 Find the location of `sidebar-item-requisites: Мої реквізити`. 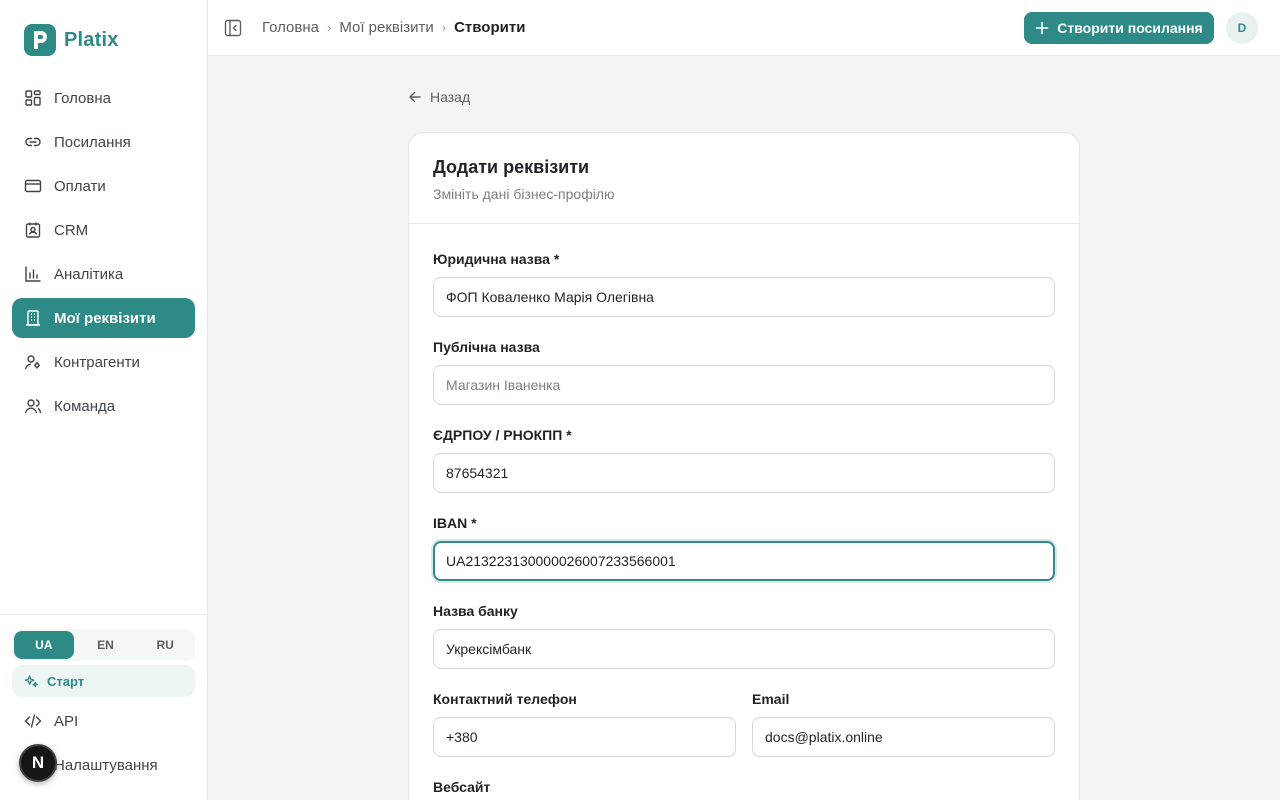

sidebar-item-requisites: Мої реквізити is located at coordinates (103, 318).